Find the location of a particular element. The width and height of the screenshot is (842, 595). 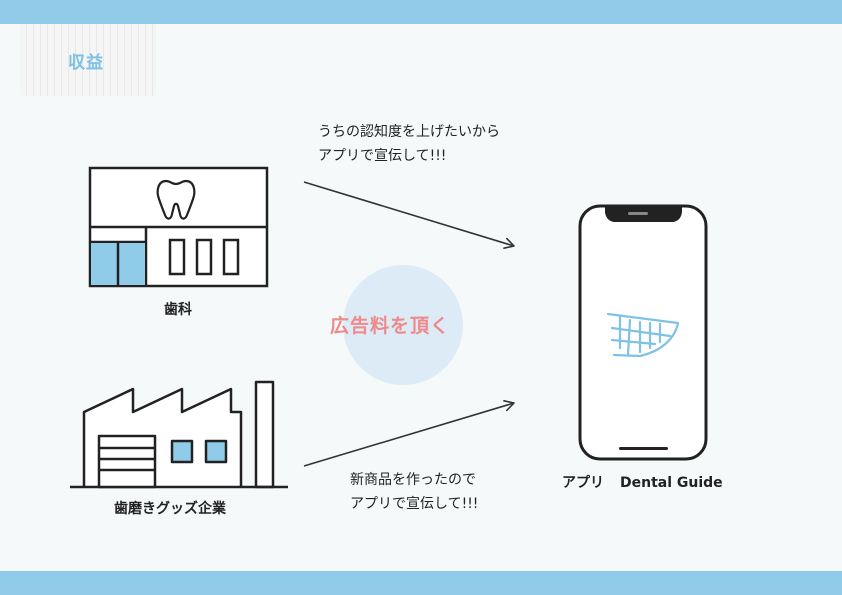

app-label: アプリ Dental Guide is located at coordinates (642, 482).